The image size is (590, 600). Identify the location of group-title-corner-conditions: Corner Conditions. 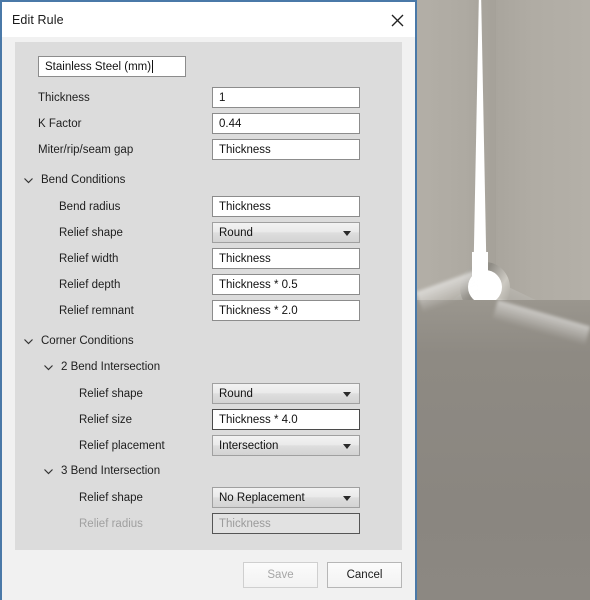
(87, 341).